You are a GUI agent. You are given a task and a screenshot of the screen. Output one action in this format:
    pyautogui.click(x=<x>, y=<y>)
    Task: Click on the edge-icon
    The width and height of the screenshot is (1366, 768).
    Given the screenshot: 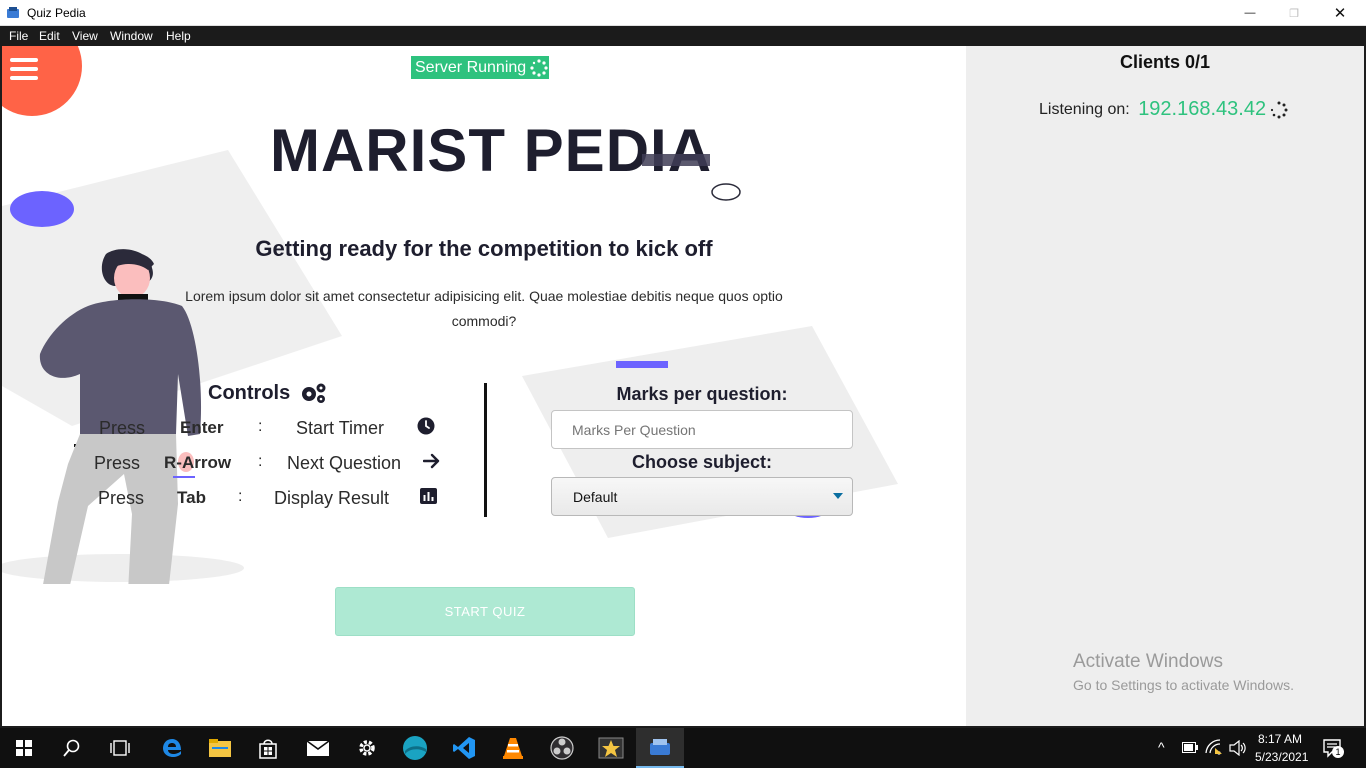 What is the action you would take?
    pyautogui.click(x=172, y=748)
    